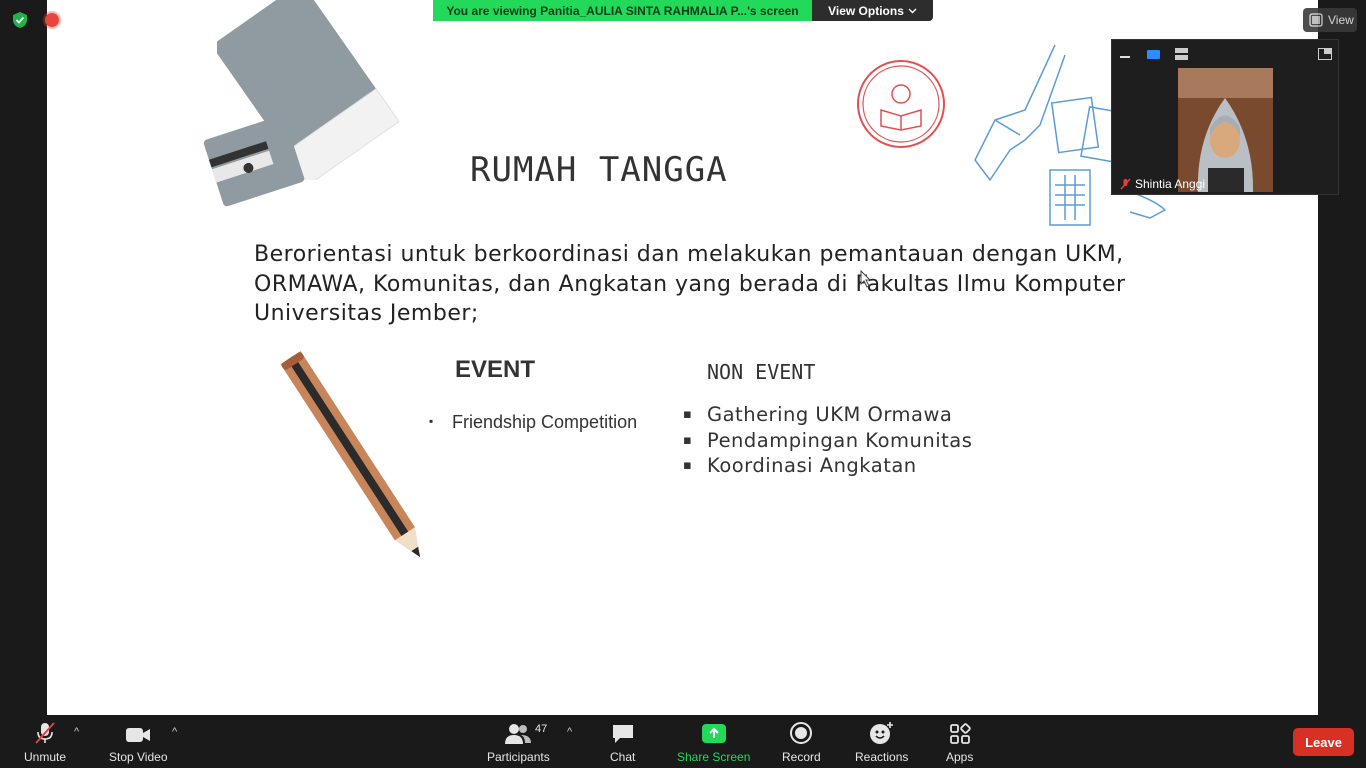 The height and width of the screenshot is (768, 1366). Describe the element at coordinates (52, 20) in the screenshot. I see `recording-indicator-icon` at that location.